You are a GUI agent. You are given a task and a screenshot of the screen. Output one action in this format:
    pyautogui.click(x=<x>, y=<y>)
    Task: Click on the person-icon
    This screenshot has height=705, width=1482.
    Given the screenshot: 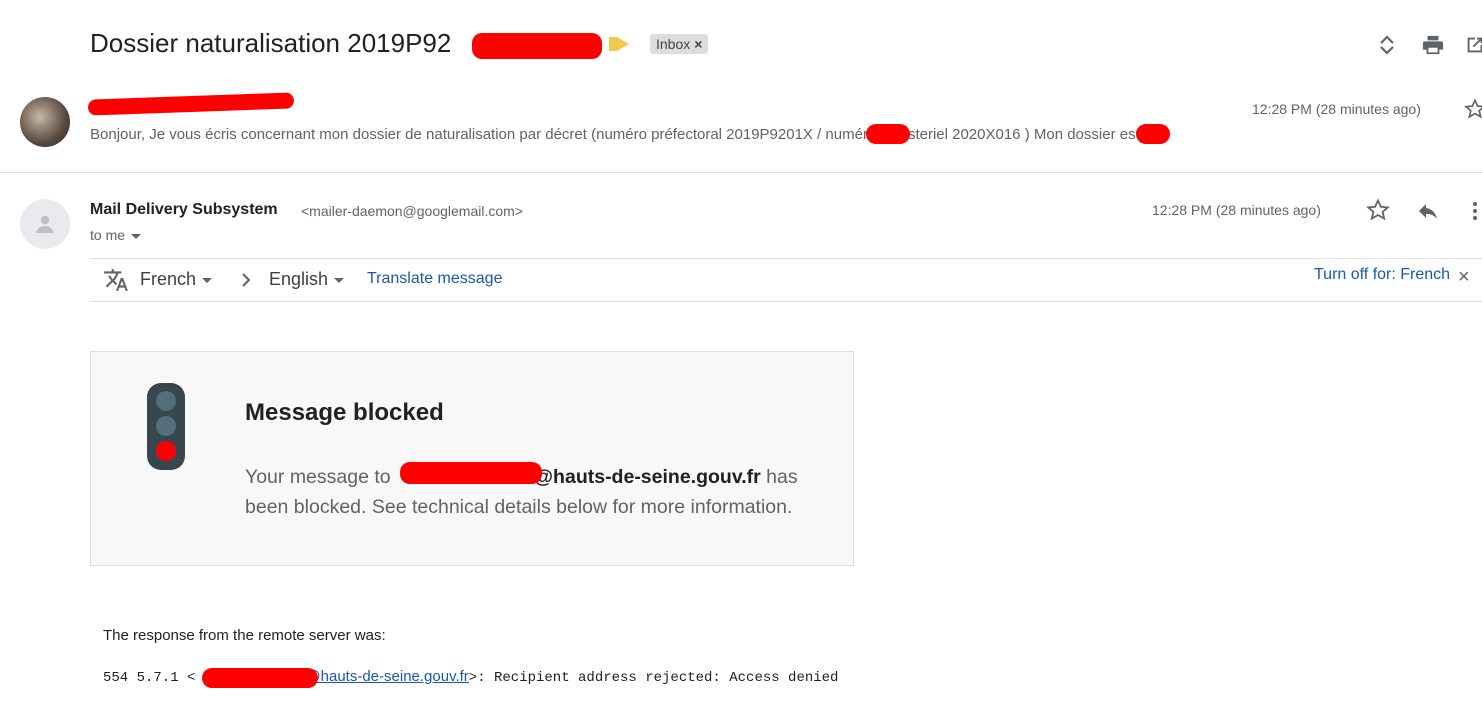 What is the action you would take?
    pyautogui.click(x=45, y=224)
    